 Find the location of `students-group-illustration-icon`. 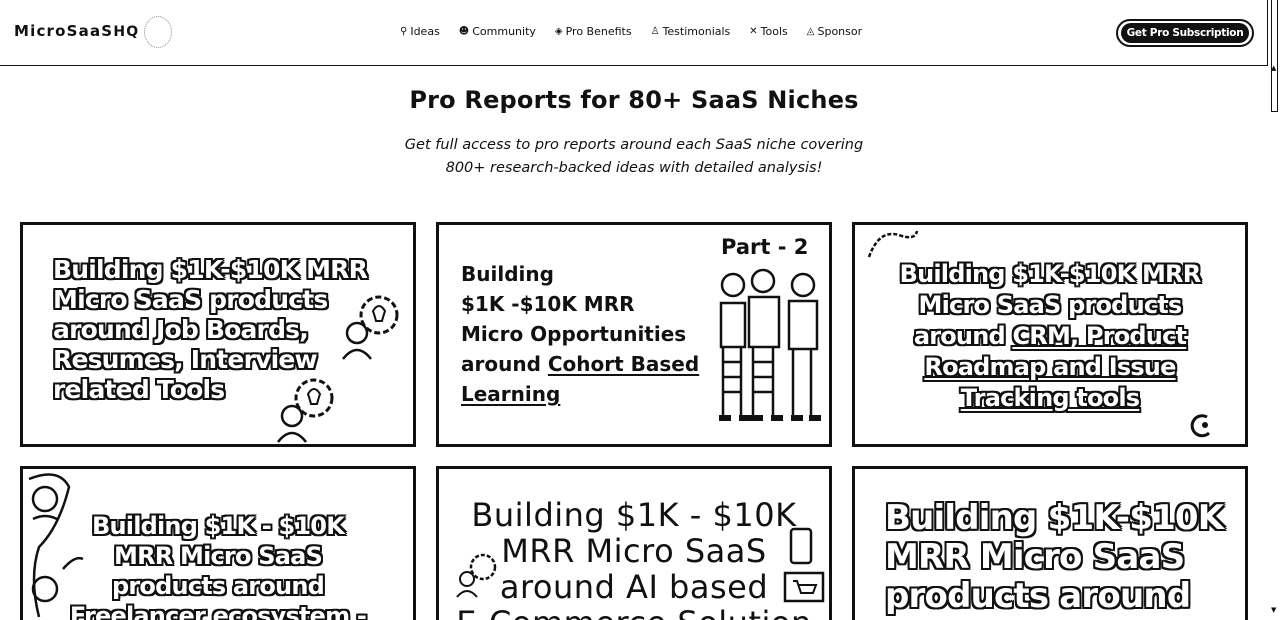

students-group-illustration-icon is located at coordinates (770, 347).